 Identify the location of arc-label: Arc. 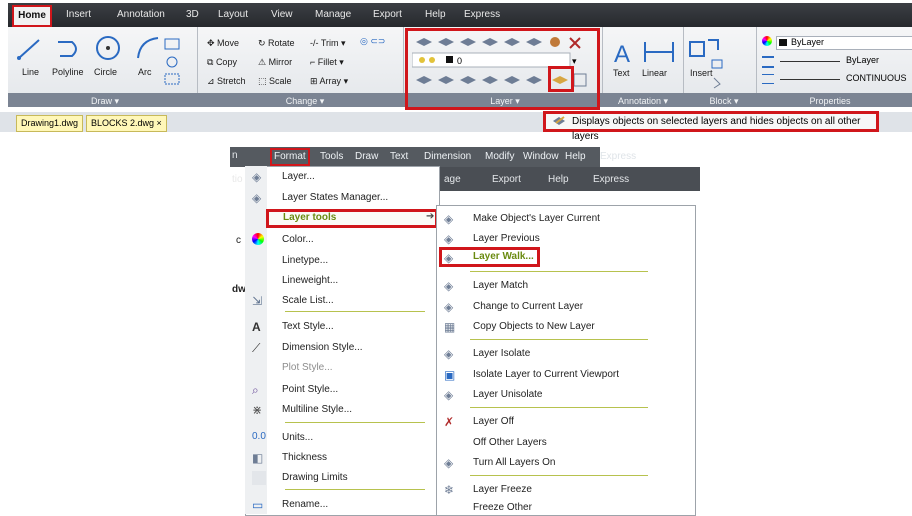
(145, 72).